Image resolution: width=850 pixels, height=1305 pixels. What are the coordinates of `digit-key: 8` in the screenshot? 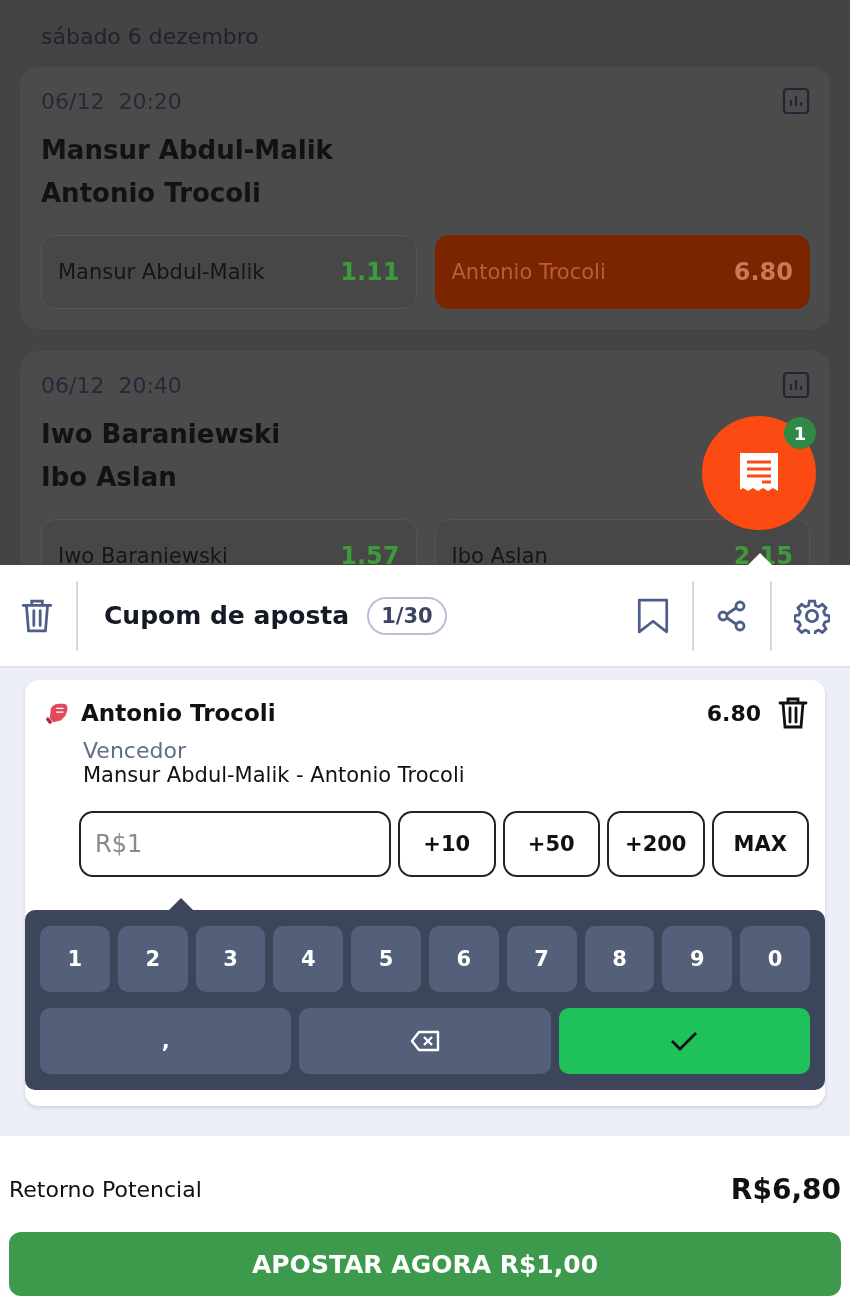 It's located at (619, 959).